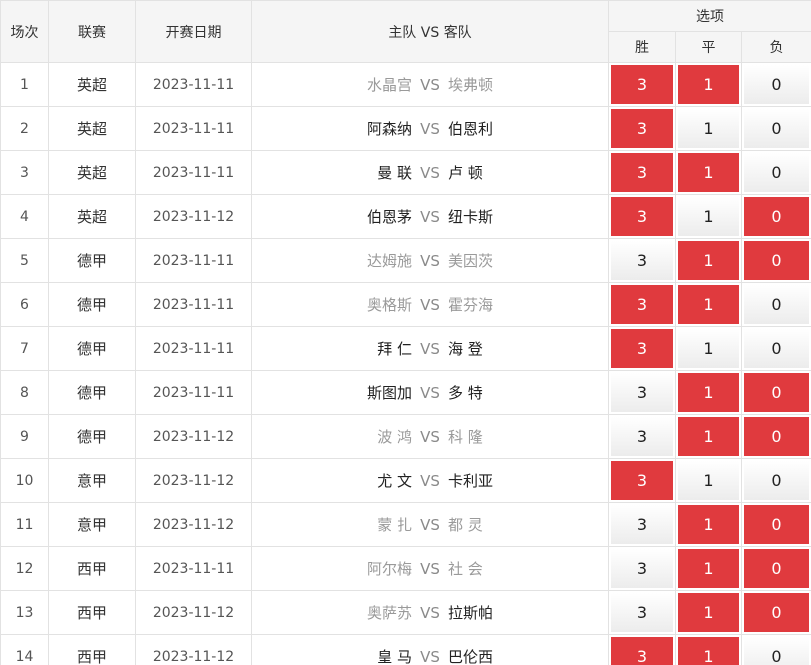  I want to click on header-home: 主队, so click(402, 32).